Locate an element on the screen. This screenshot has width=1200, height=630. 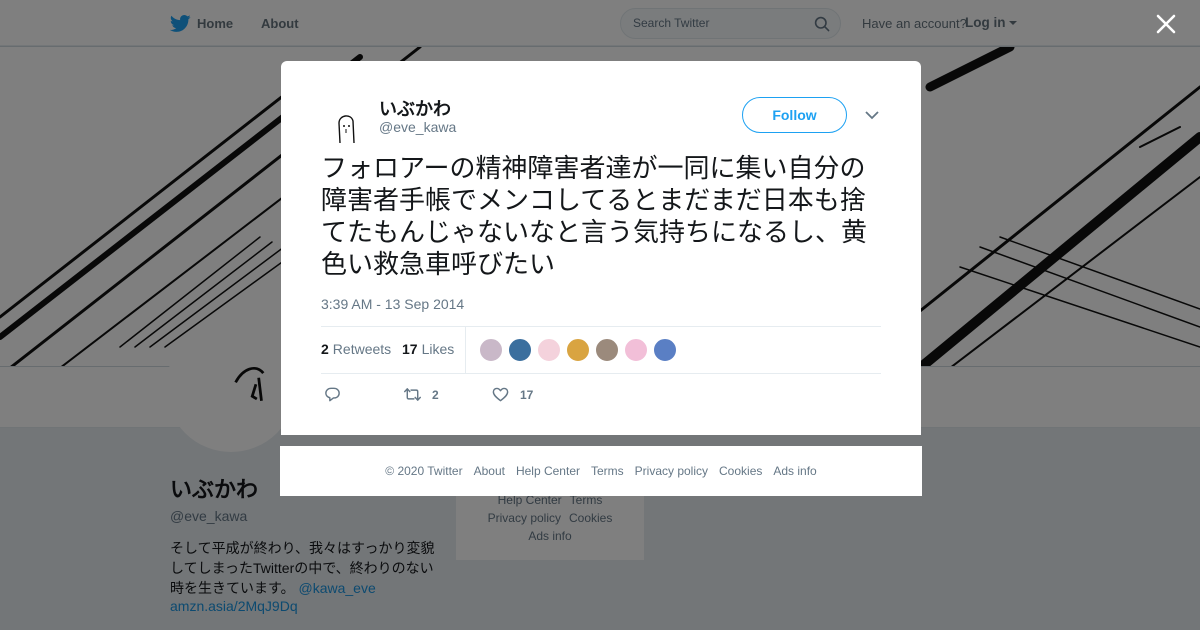
reply-button is located at coordinates (337, 394).